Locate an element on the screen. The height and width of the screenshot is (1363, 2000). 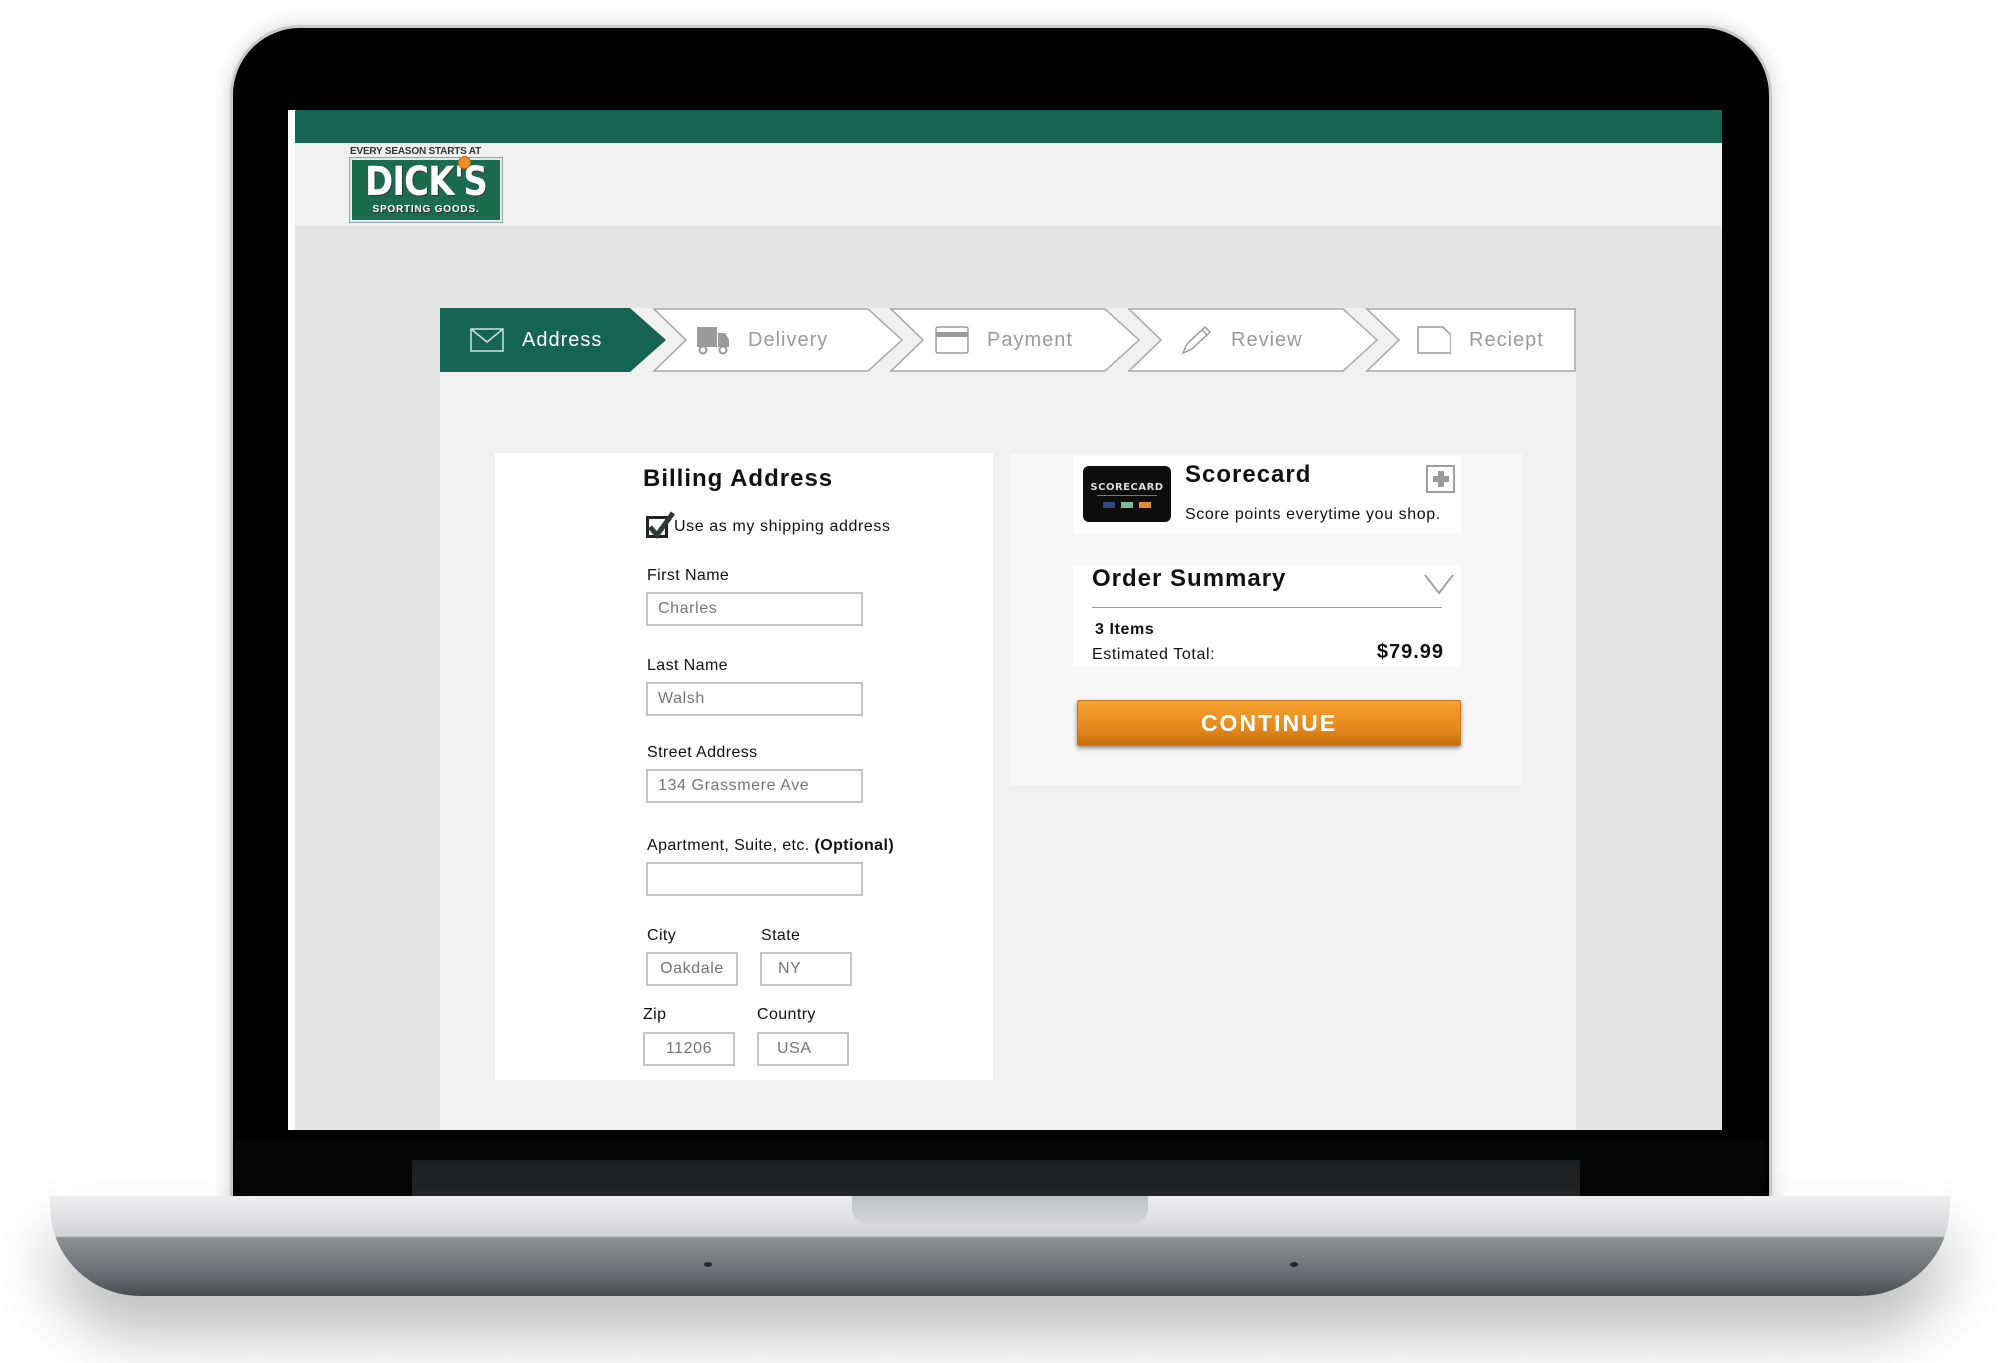
step-label: Payment is located at coordinates (1030, 339).